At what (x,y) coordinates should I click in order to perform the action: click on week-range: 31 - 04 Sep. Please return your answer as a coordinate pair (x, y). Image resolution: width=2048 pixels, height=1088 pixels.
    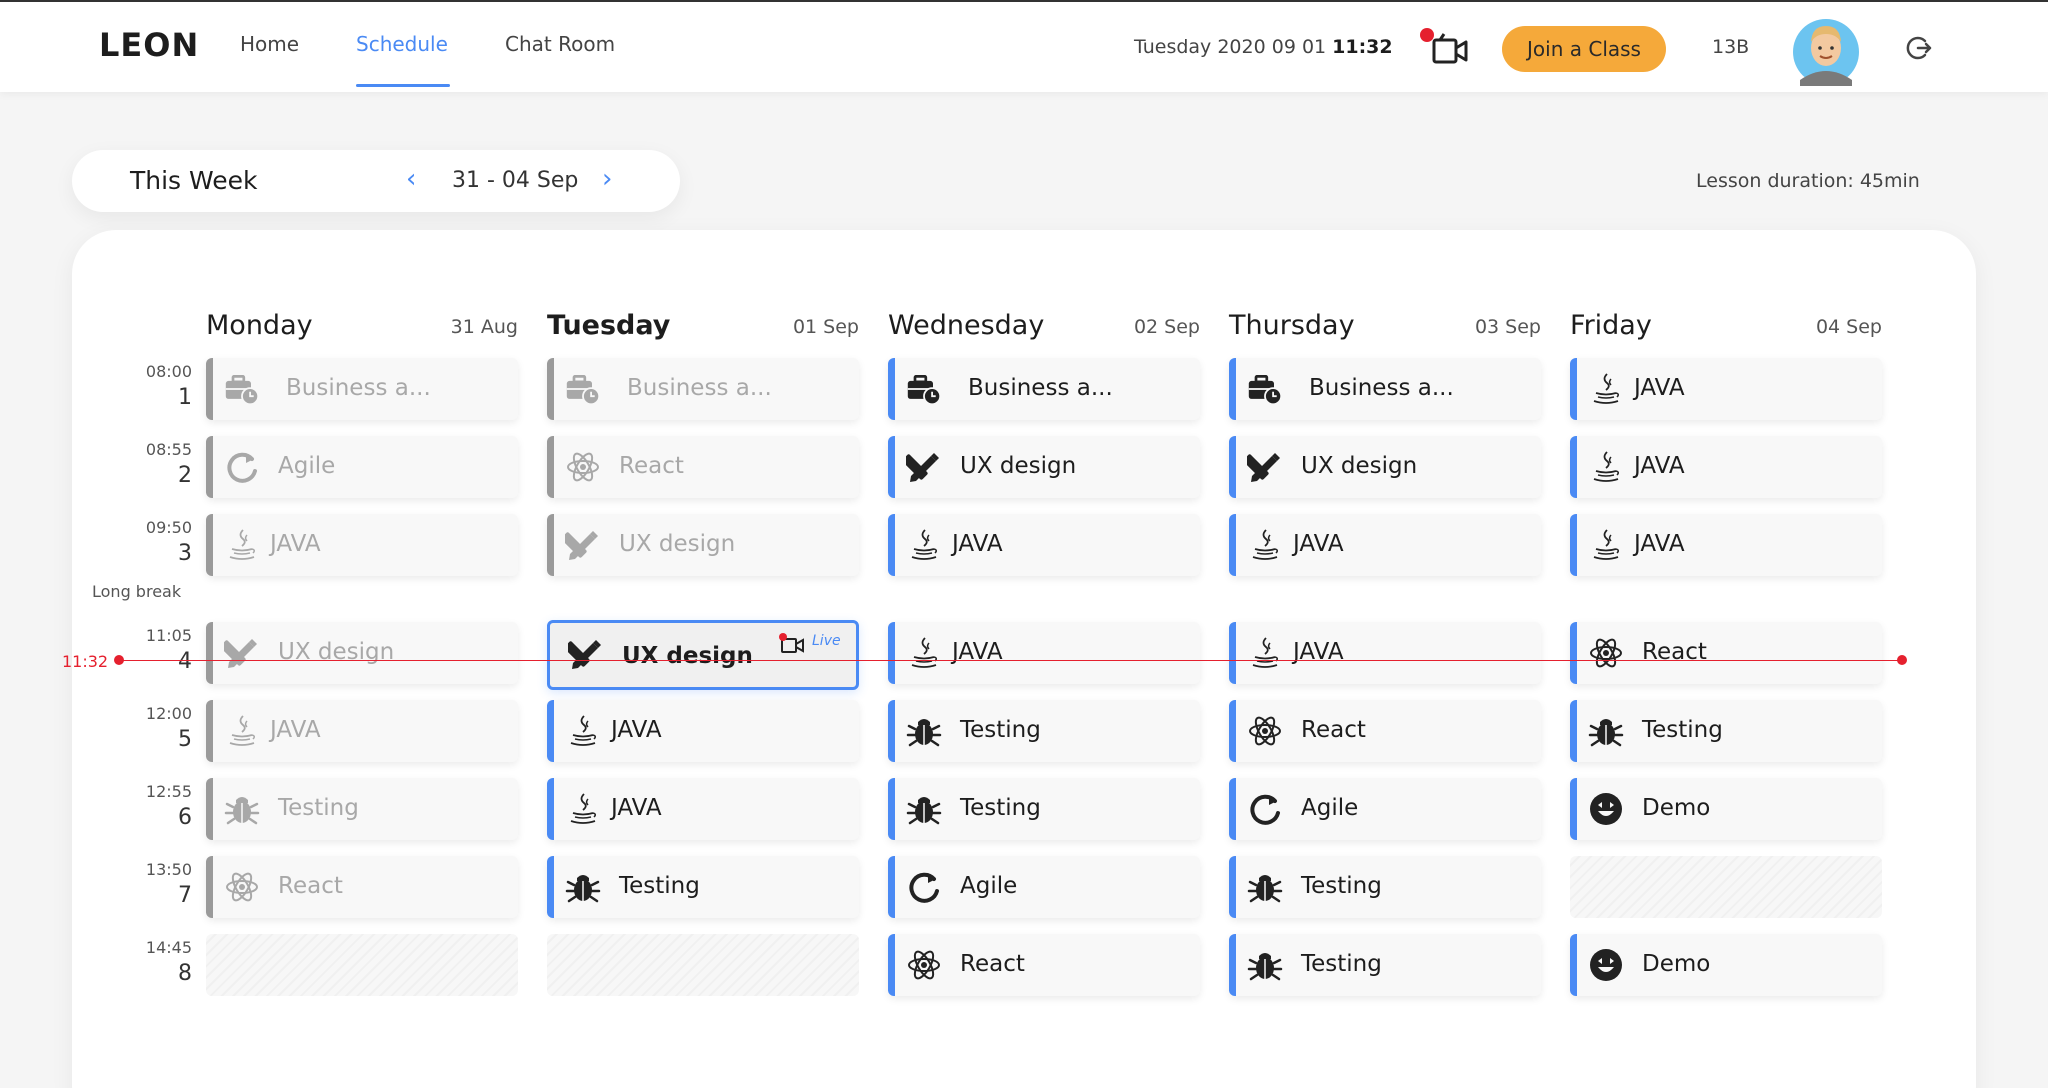
    Looking at the image, I should click on (515, 180).